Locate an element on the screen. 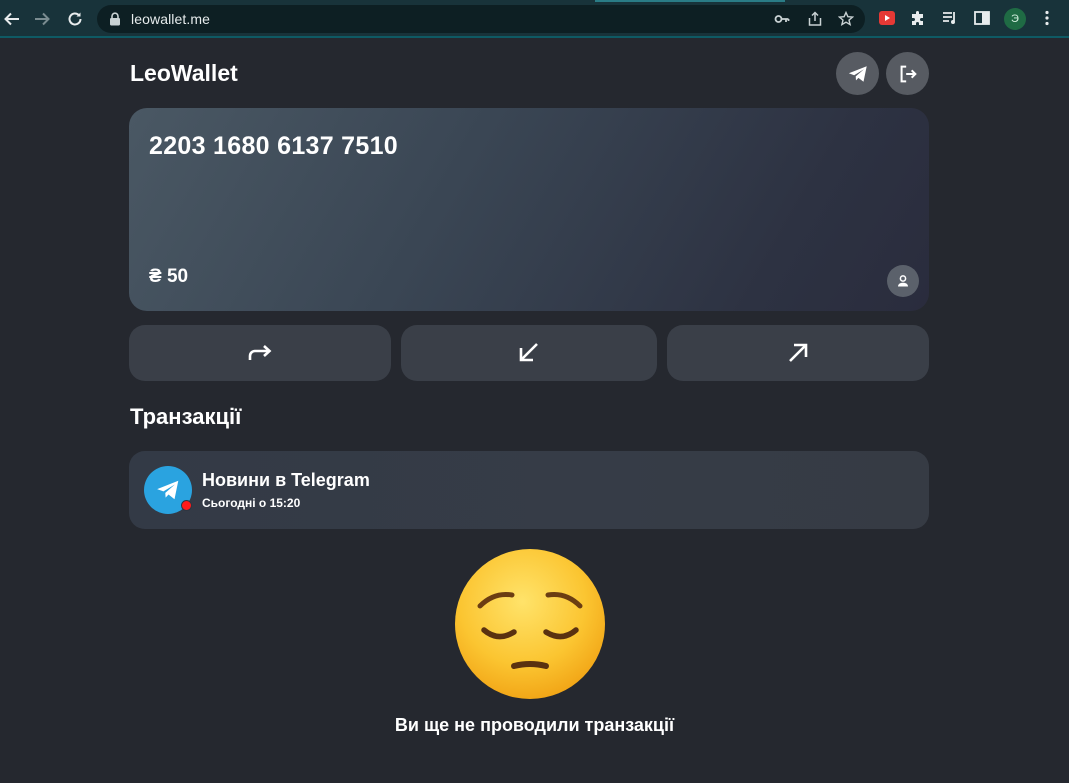 The width and height of the screenshot is (1069, 783). back-button is located at coordinates (12, 19).